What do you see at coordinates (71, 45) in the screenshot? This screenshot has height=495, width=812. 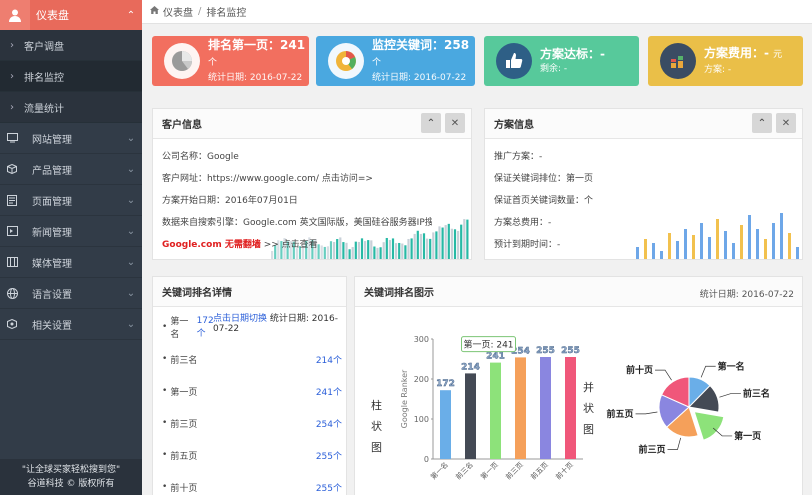 I see `sidebar-subitem-customer: › 客户调盘` at bounding box center [71, 45].